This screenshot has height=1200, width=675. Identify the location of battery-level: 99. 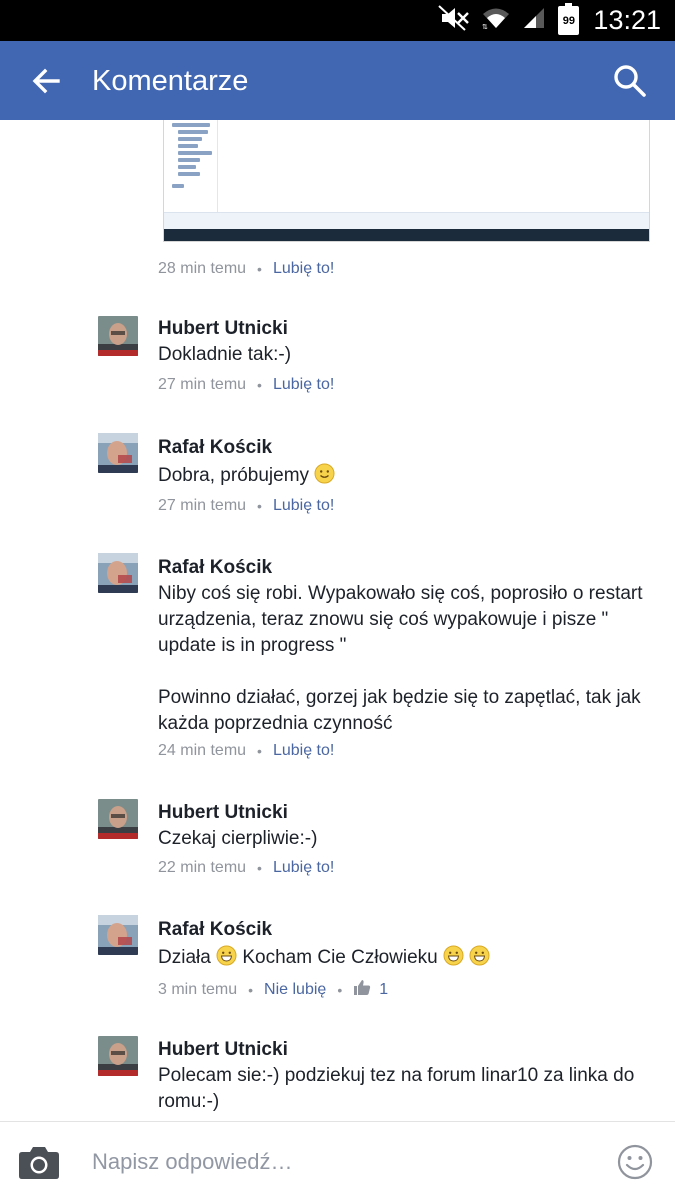
(569, 21).